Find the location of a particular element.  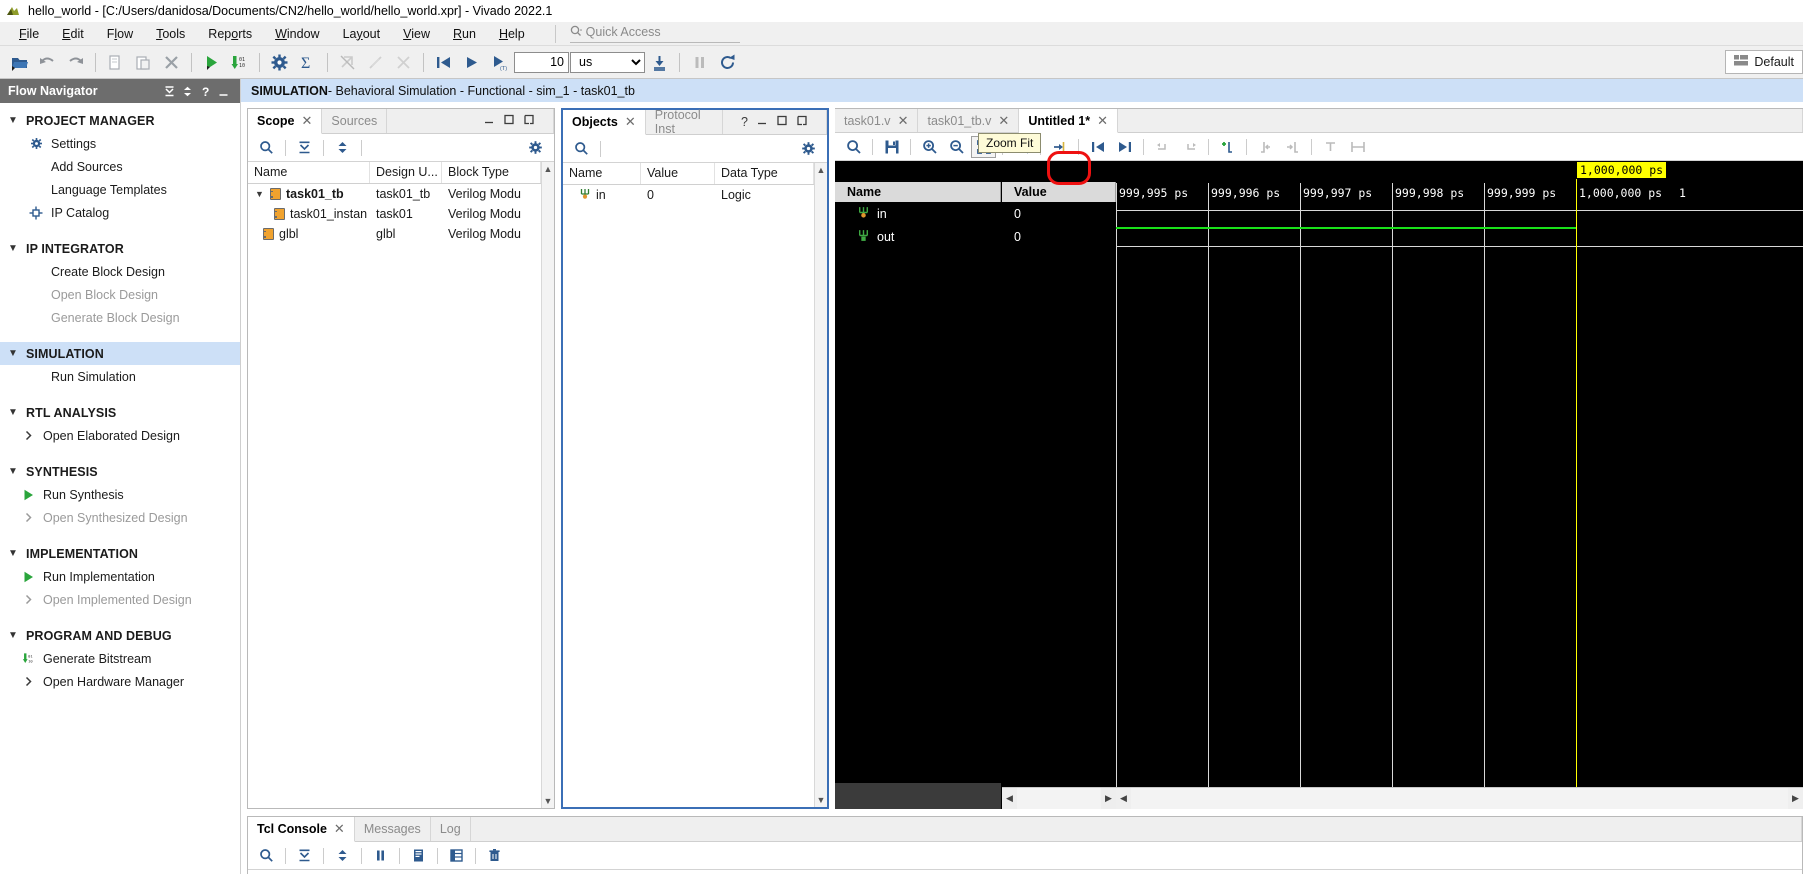

run-time-unit-select: us is located at coordinates (607, 62).